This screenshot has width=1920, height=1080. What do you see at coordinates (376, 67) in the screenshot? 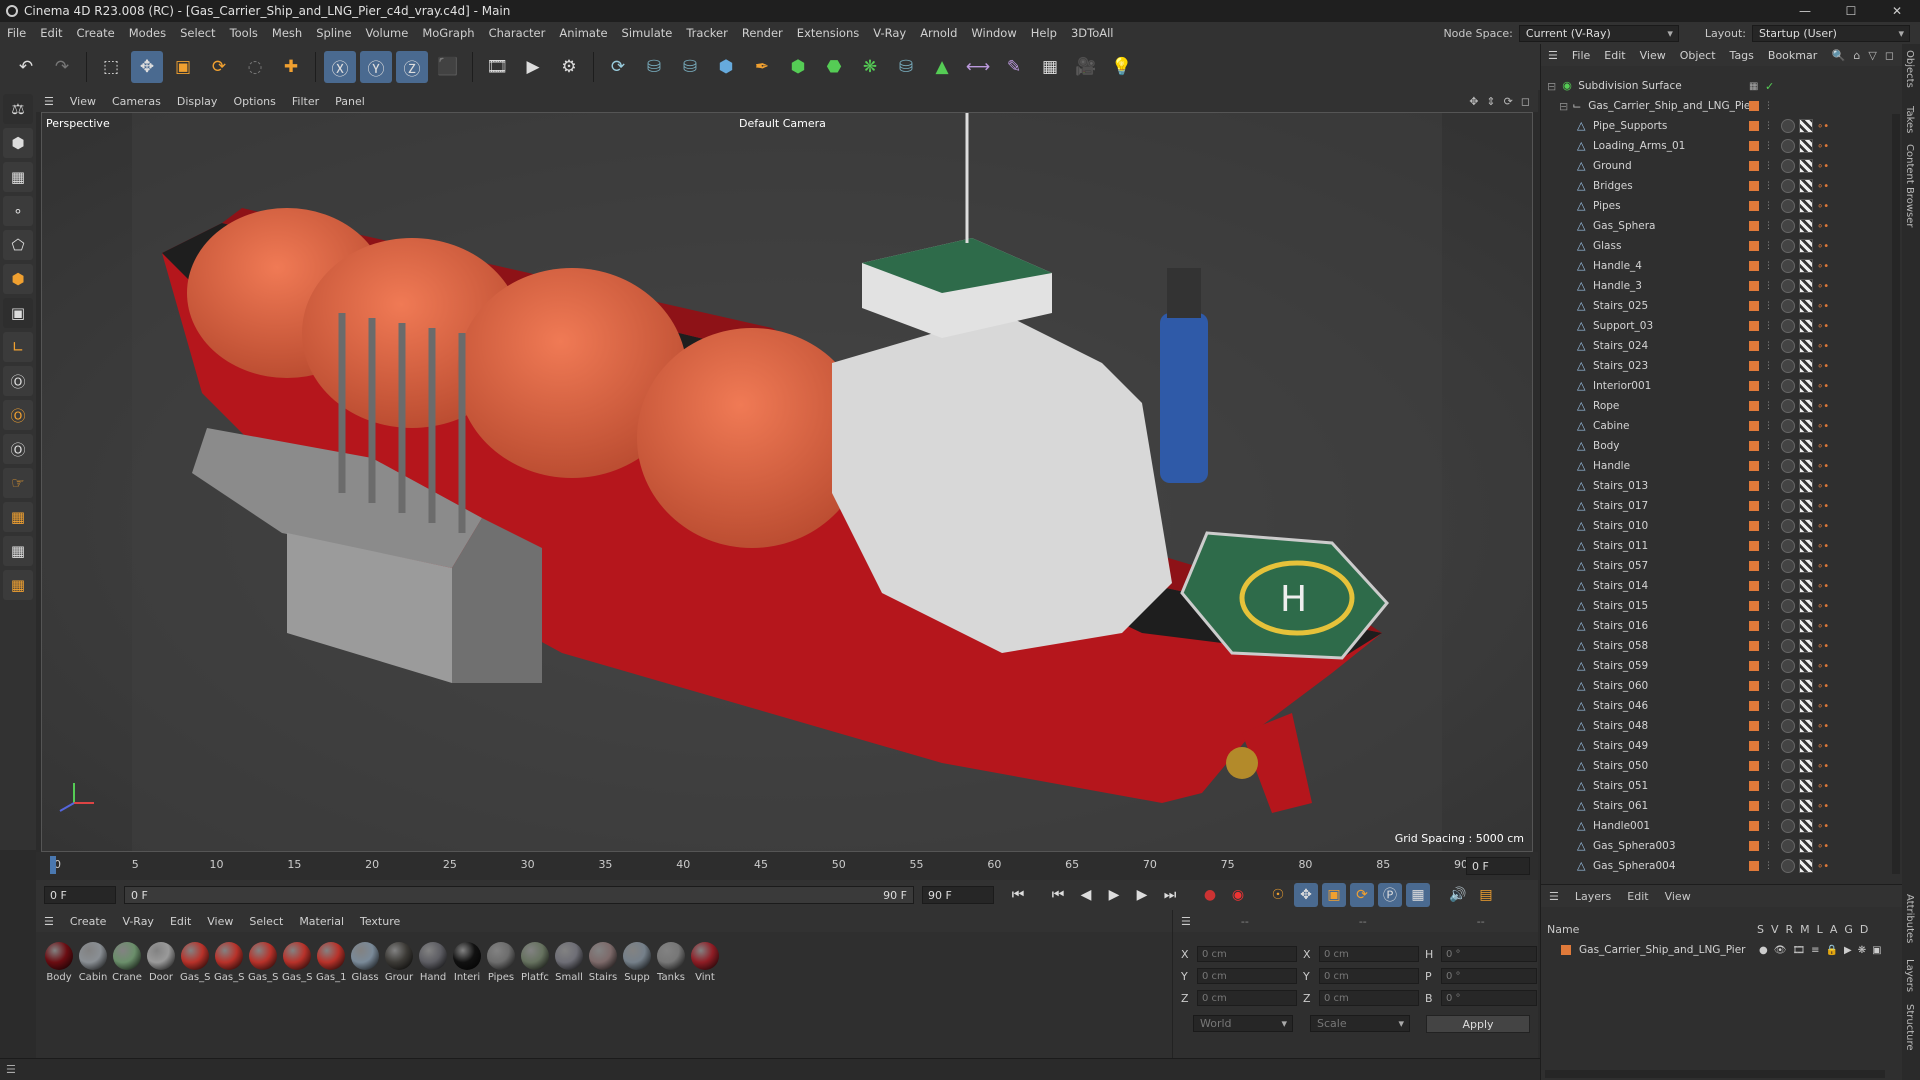
I see `y-axis-icon: Ⓨ` at bounding box center [376, 67].